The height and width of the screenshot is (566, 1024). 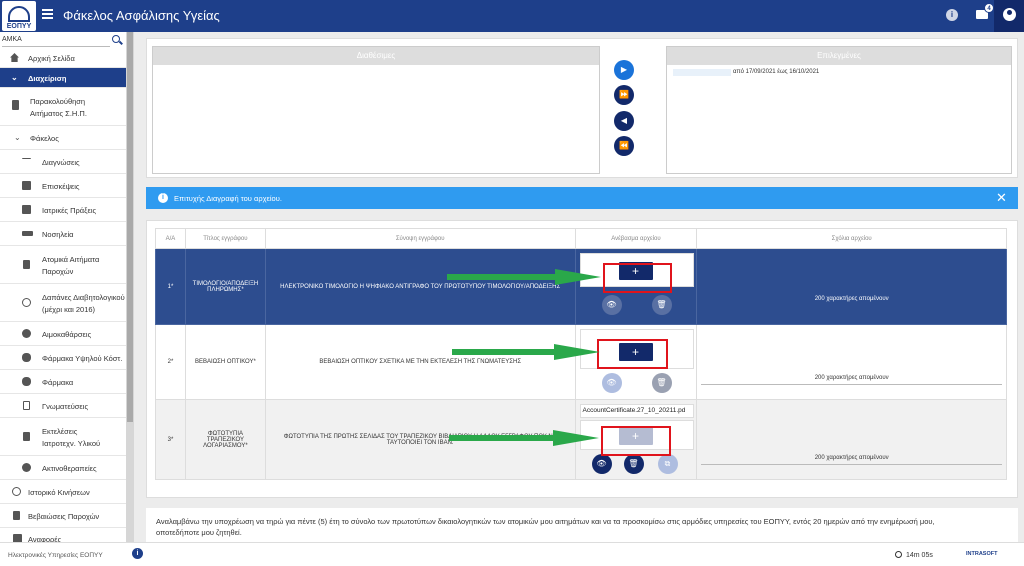 I want to click on sidebar-item-certificates: Βεβαιώσεις Παροχών, so click(x=63, y=516).